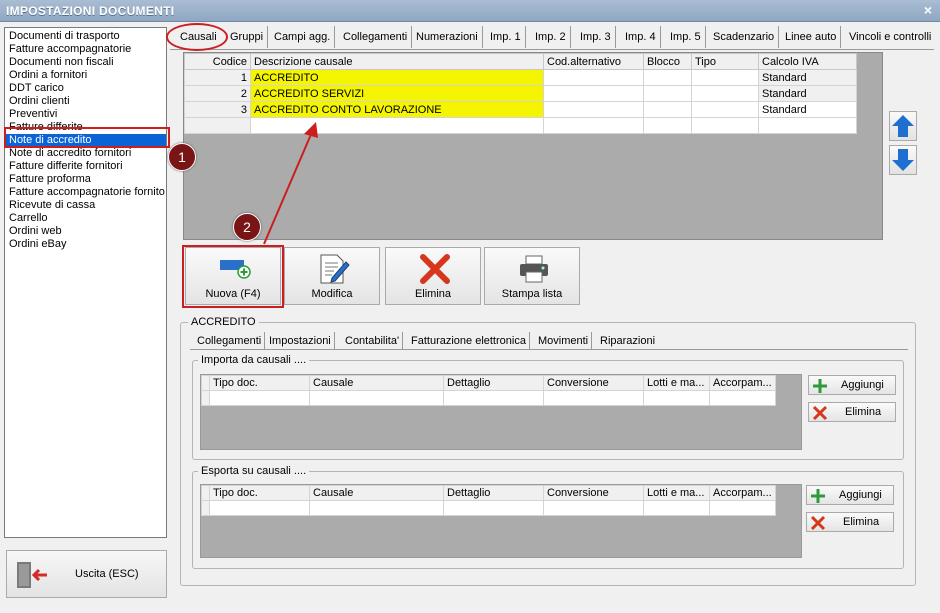  I want to click on list-item: Documenti di trasporto, so click(85, 36).